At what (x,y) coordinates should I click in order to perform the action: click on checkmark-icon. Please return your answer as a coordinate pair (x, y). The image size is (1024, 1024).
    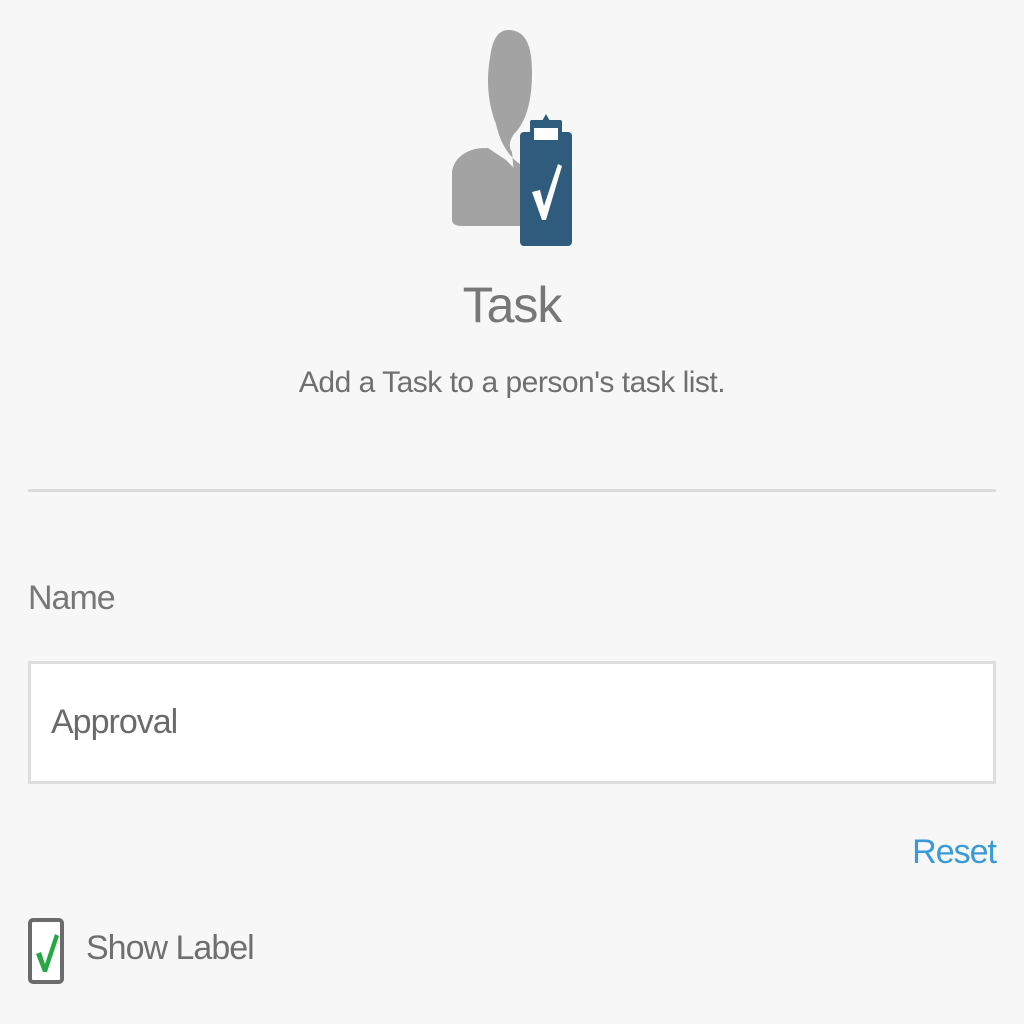
    Looking at the image, I should click on (47, 953).